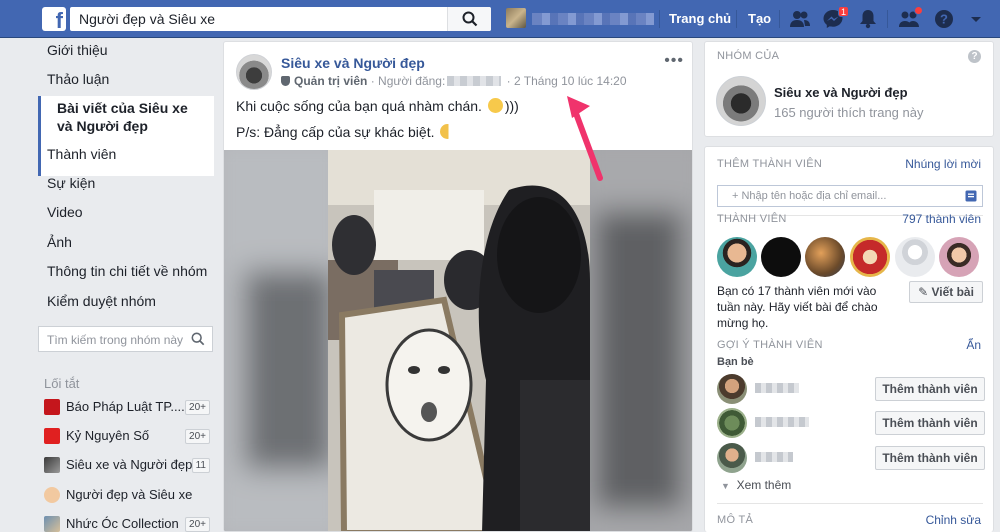 The image size is (1000, 532). Describe the element at coordinates (108, 435) in the screenshot. I see `shortcut-label: Kỷ Nguyên Số` at that location.